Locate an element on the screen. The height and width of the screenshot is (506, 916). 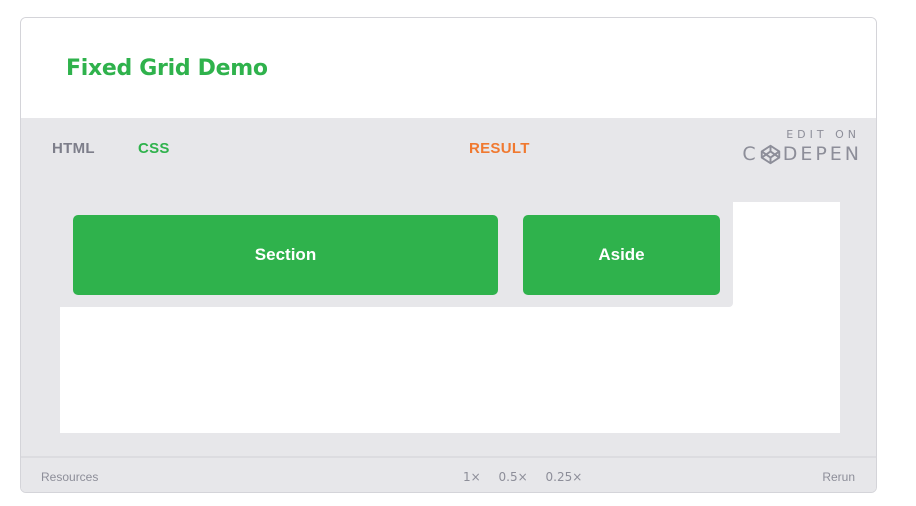
codepen-logo-left: C is located at coordinates (750, 154).